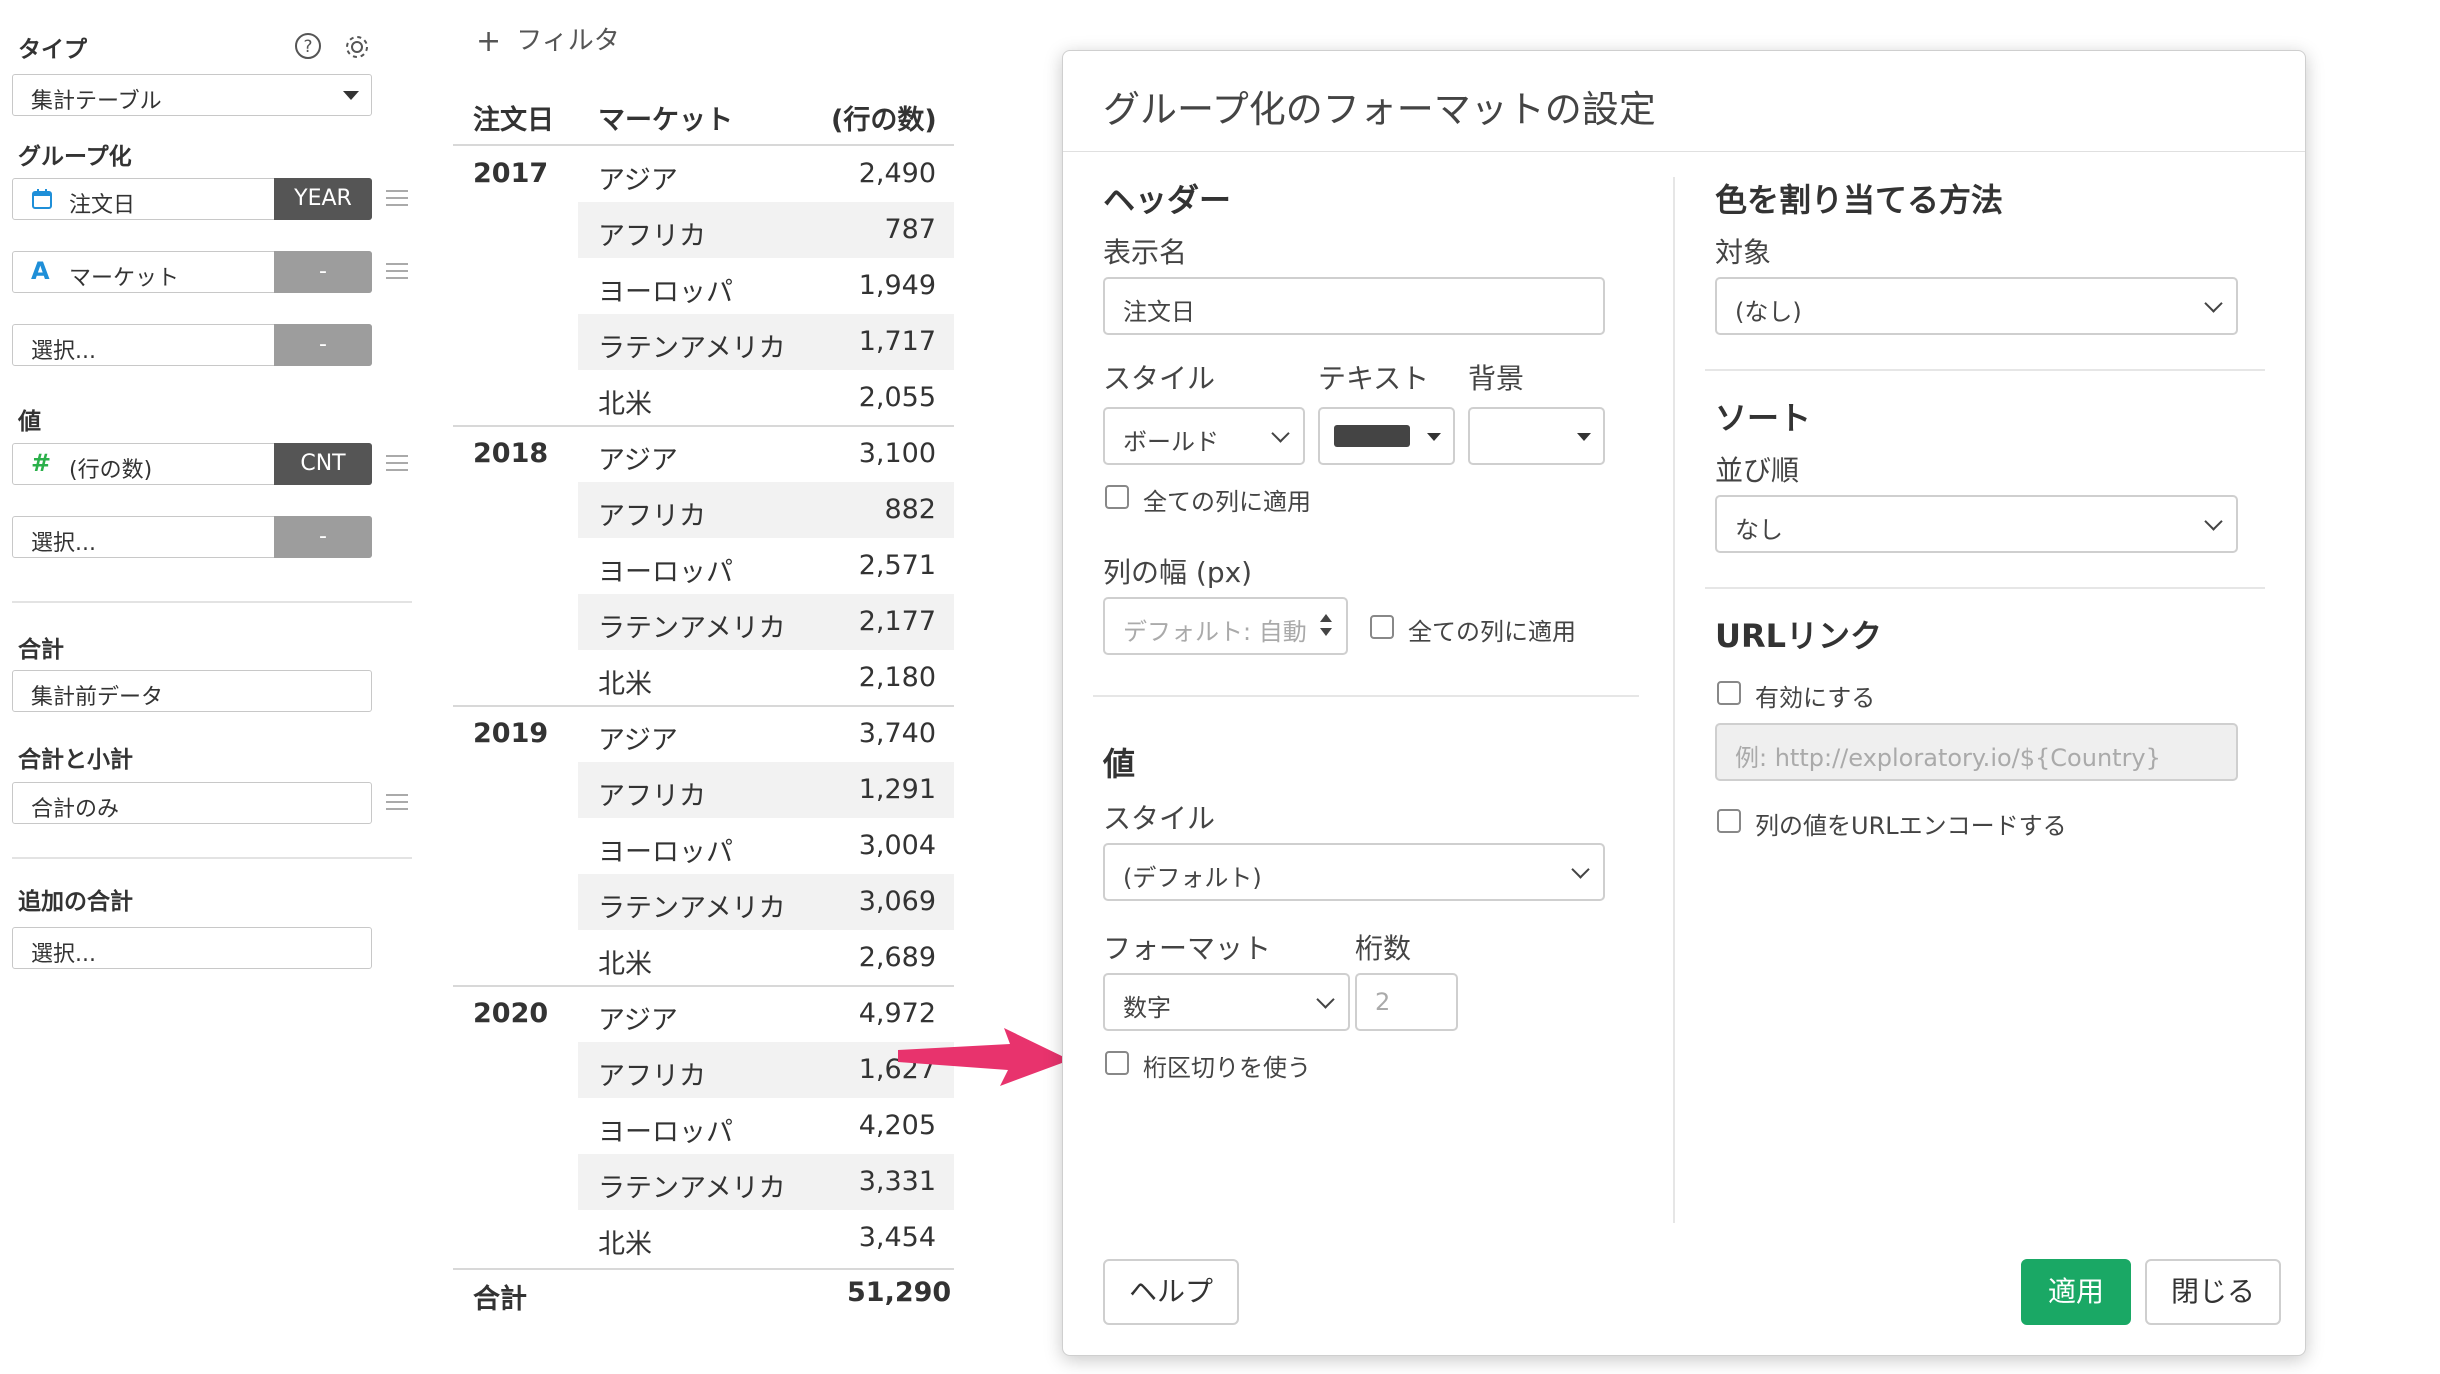  I want to click on subtotal-select-value: 合計のみ, so click(75, 809).